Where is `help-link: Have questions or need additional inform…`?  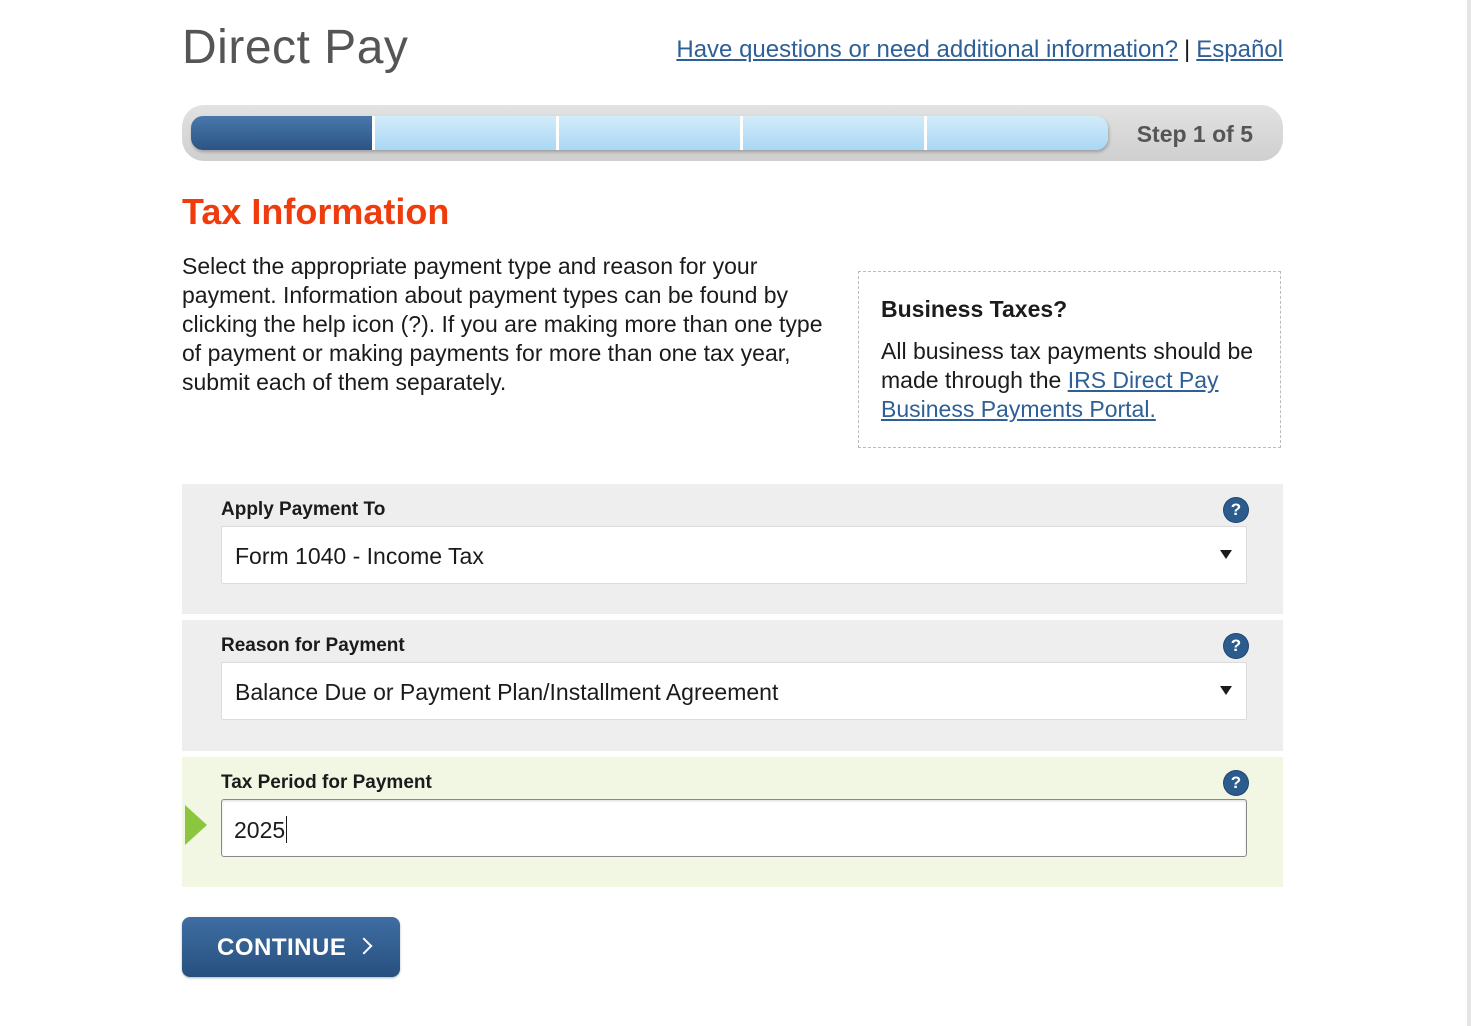 help-link: Have questions or need additional inform… is located at coordinates (927, 49).